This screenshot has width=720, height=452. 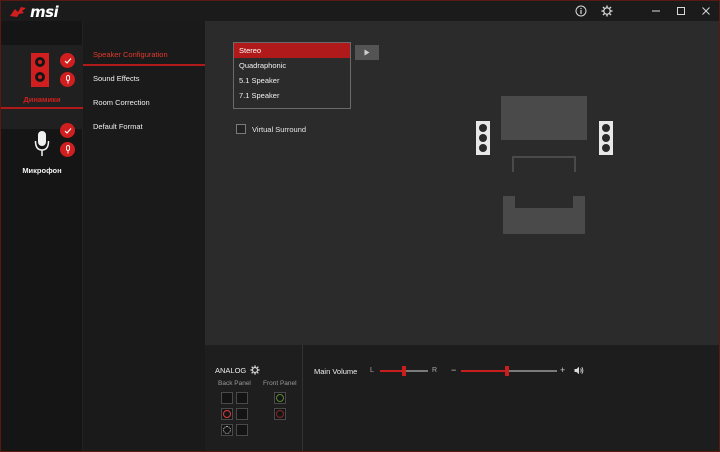 What do you see at coordinates (144, 79) in the screenshot?
I see `tab-sound-effects: Sound Effects` at bounding box center [144, 79].